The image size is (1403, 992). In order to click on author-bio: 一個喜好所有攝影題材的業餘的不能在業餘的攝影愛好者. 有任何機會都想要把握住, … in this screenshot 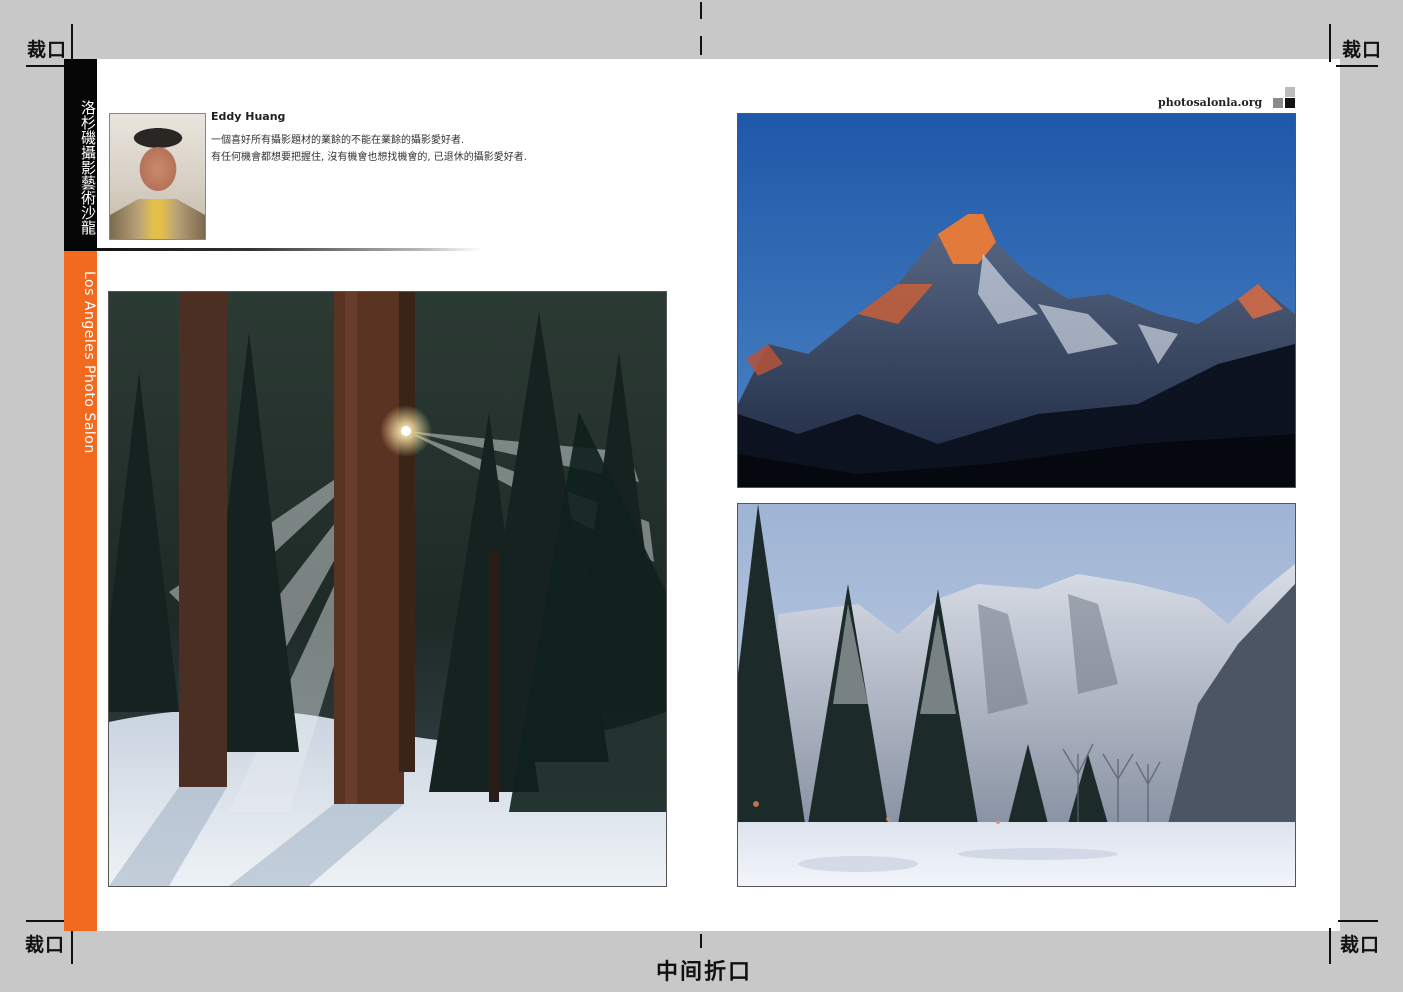, I will do `click(421, 149)`.